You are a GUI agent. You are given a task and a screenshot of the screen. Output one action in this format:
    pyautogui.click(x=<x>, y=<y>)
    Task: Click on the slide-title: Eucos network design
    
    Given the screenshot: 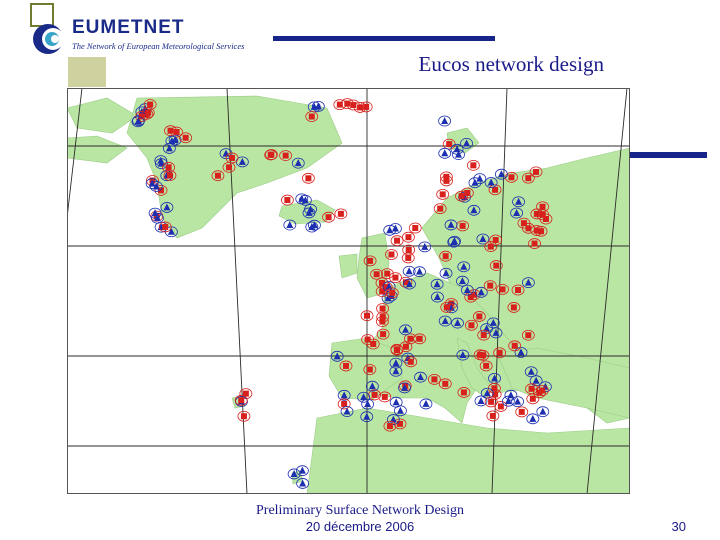 What is the action you would take?
    pyautogui.click(x=511, y=64)
    